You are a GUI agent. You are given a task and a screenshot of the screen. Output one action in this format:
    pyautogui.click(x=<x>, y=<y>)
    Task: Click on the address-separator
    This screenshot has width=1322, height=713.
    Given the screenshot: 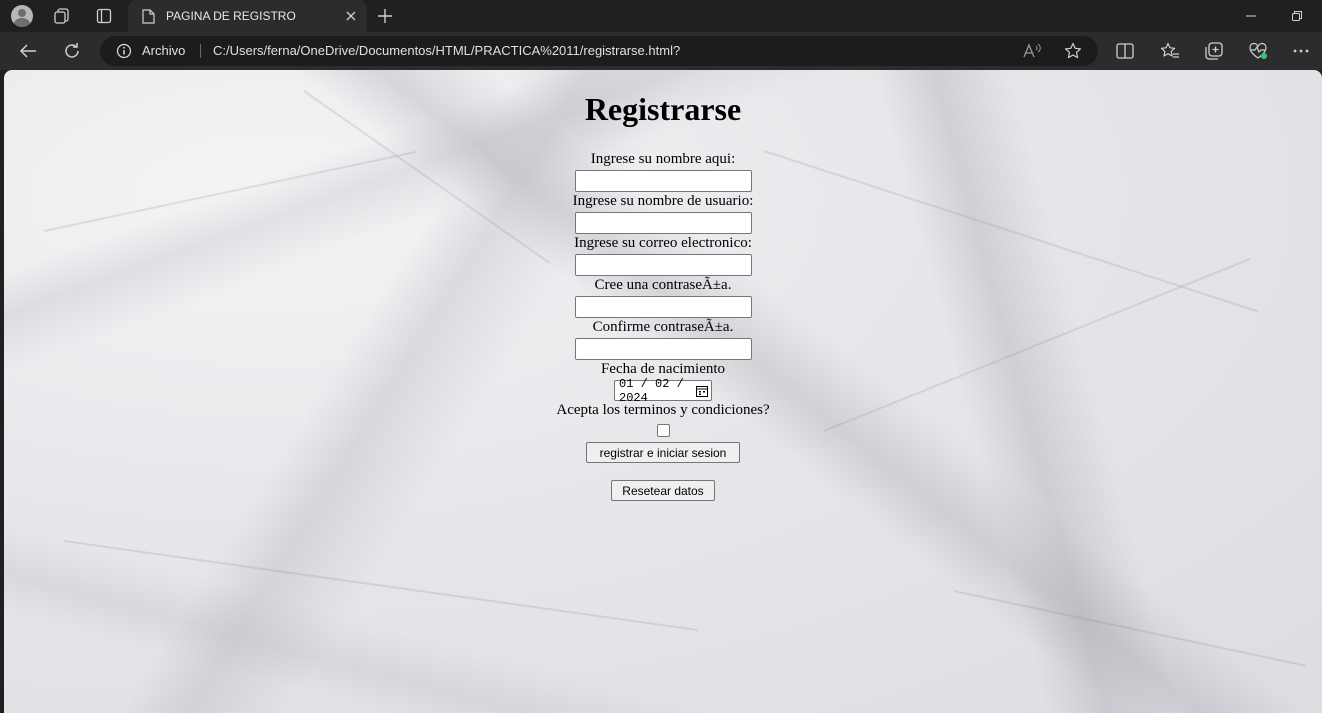 What is the action you would take?
    pyautogui.click(x=200, y=51)
    